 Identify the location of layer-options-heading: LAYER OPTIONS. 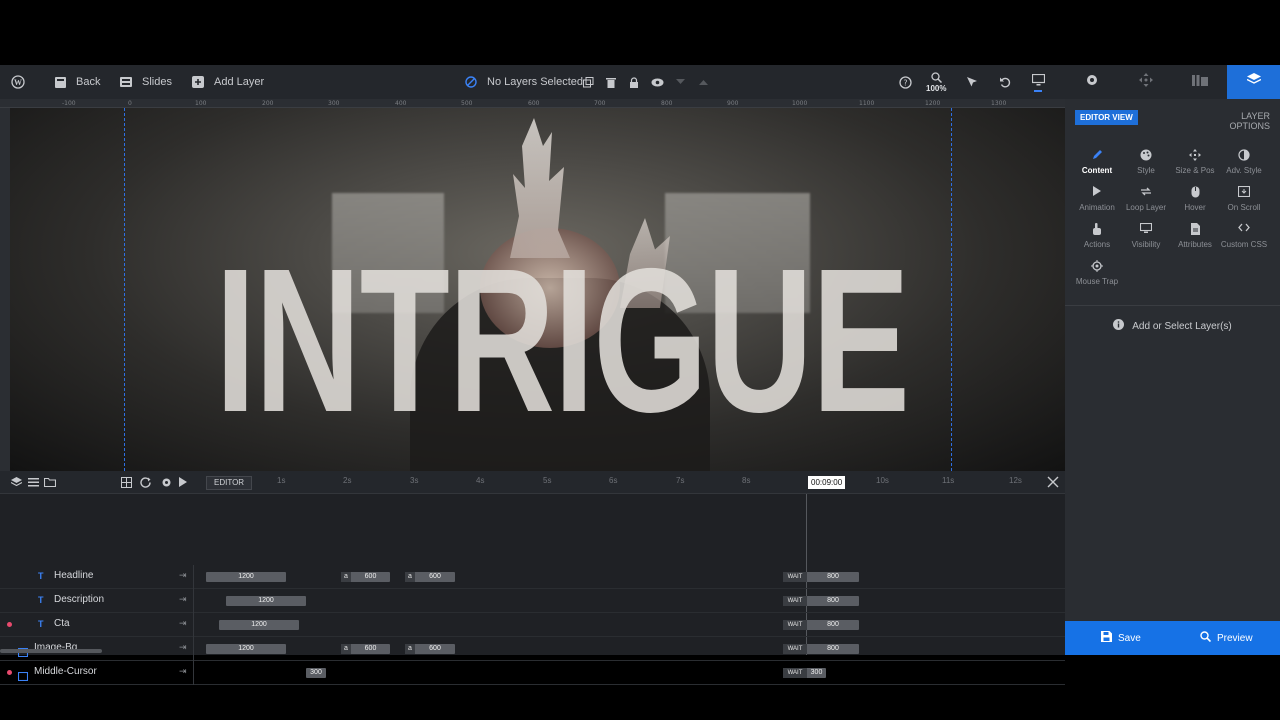
(1249, 121).